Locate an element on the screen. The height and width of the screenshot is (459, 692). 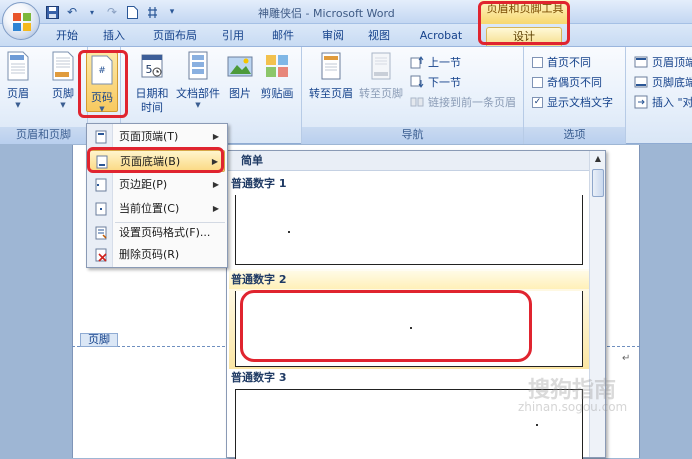
date-time-label-line2: 时间 is located at coordinates (152, 107).